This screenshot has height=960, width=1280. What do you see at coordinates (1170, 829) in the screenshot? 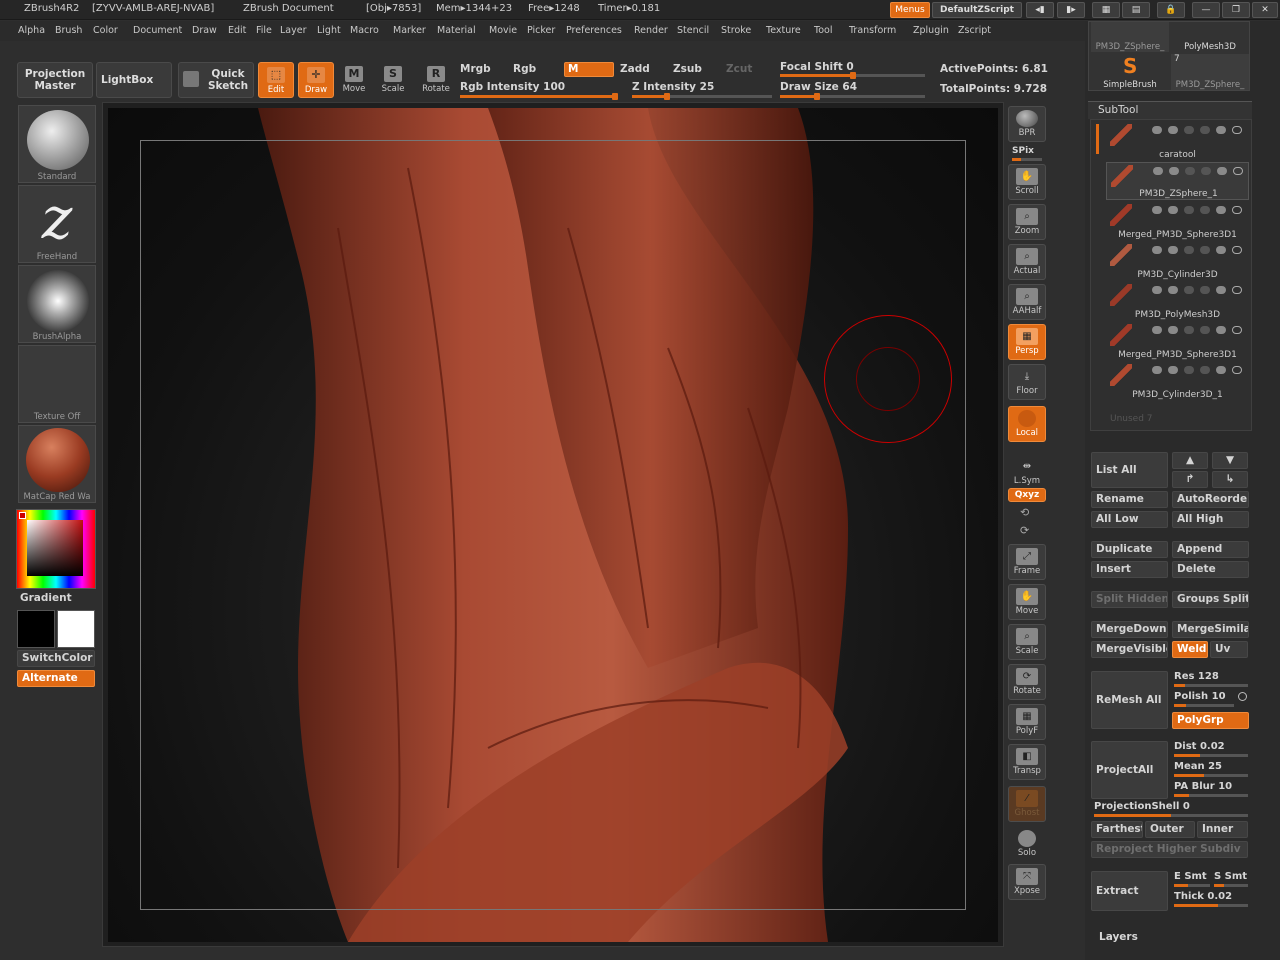
I see `outer-button: Outer` at bounding box center [1170, 829].